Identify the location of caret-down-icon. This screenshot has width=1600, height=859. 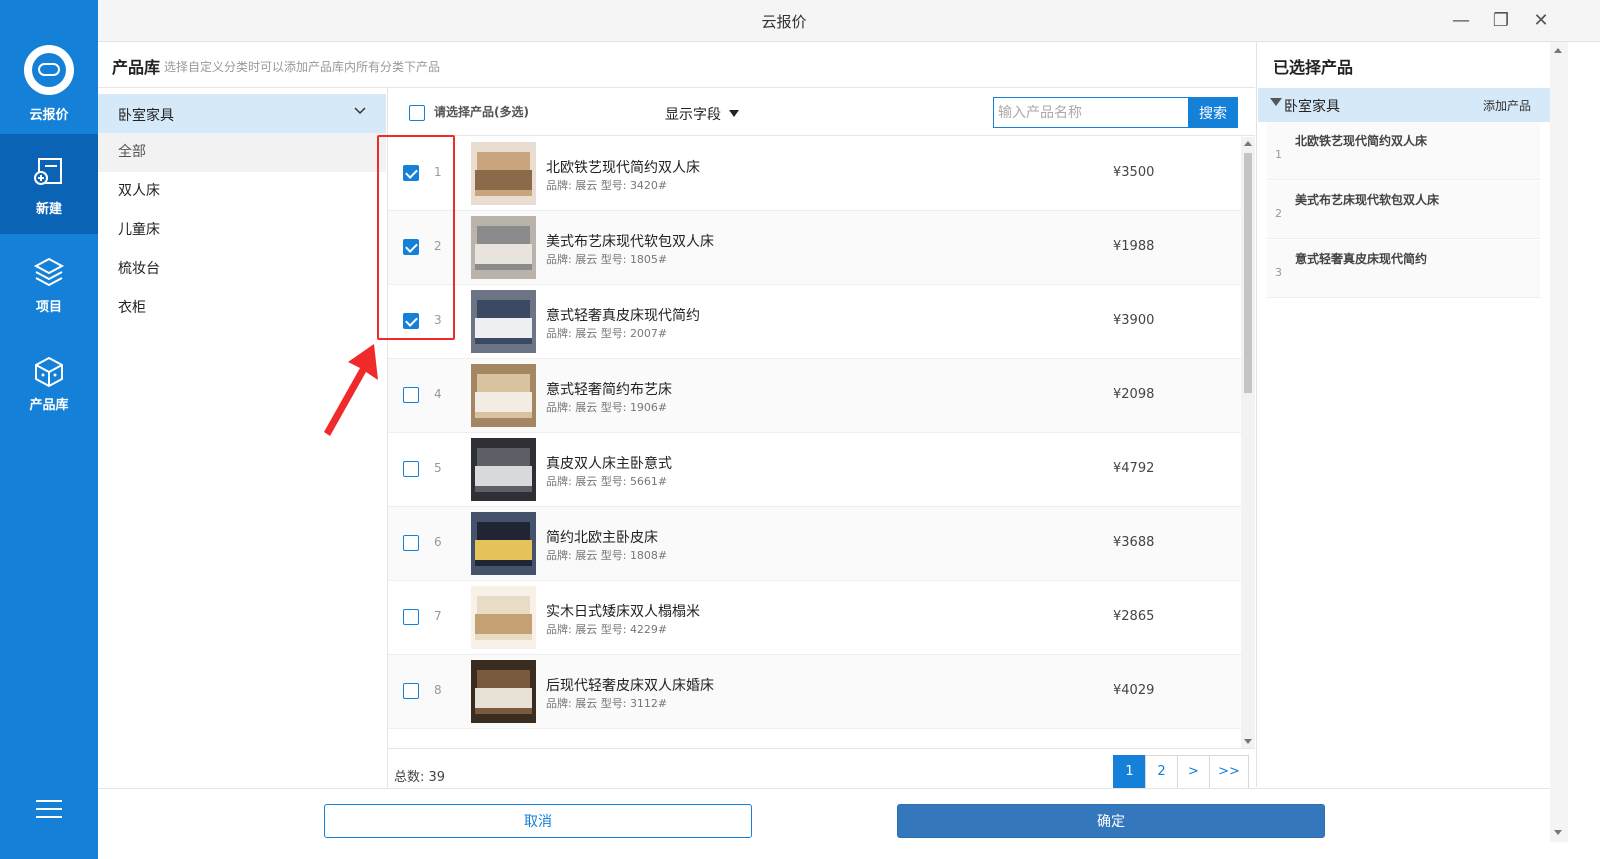
(734, 113).